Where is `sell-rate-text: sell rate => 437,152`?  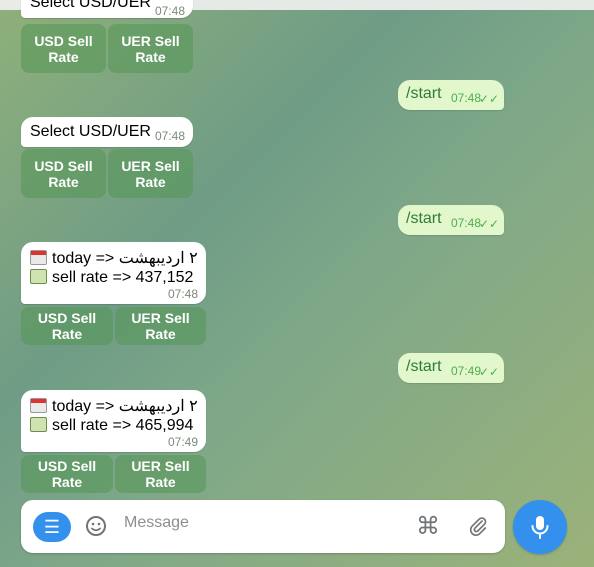 sell-rate-text: sell rate => 437,152 is located at coordinates (123, 277).